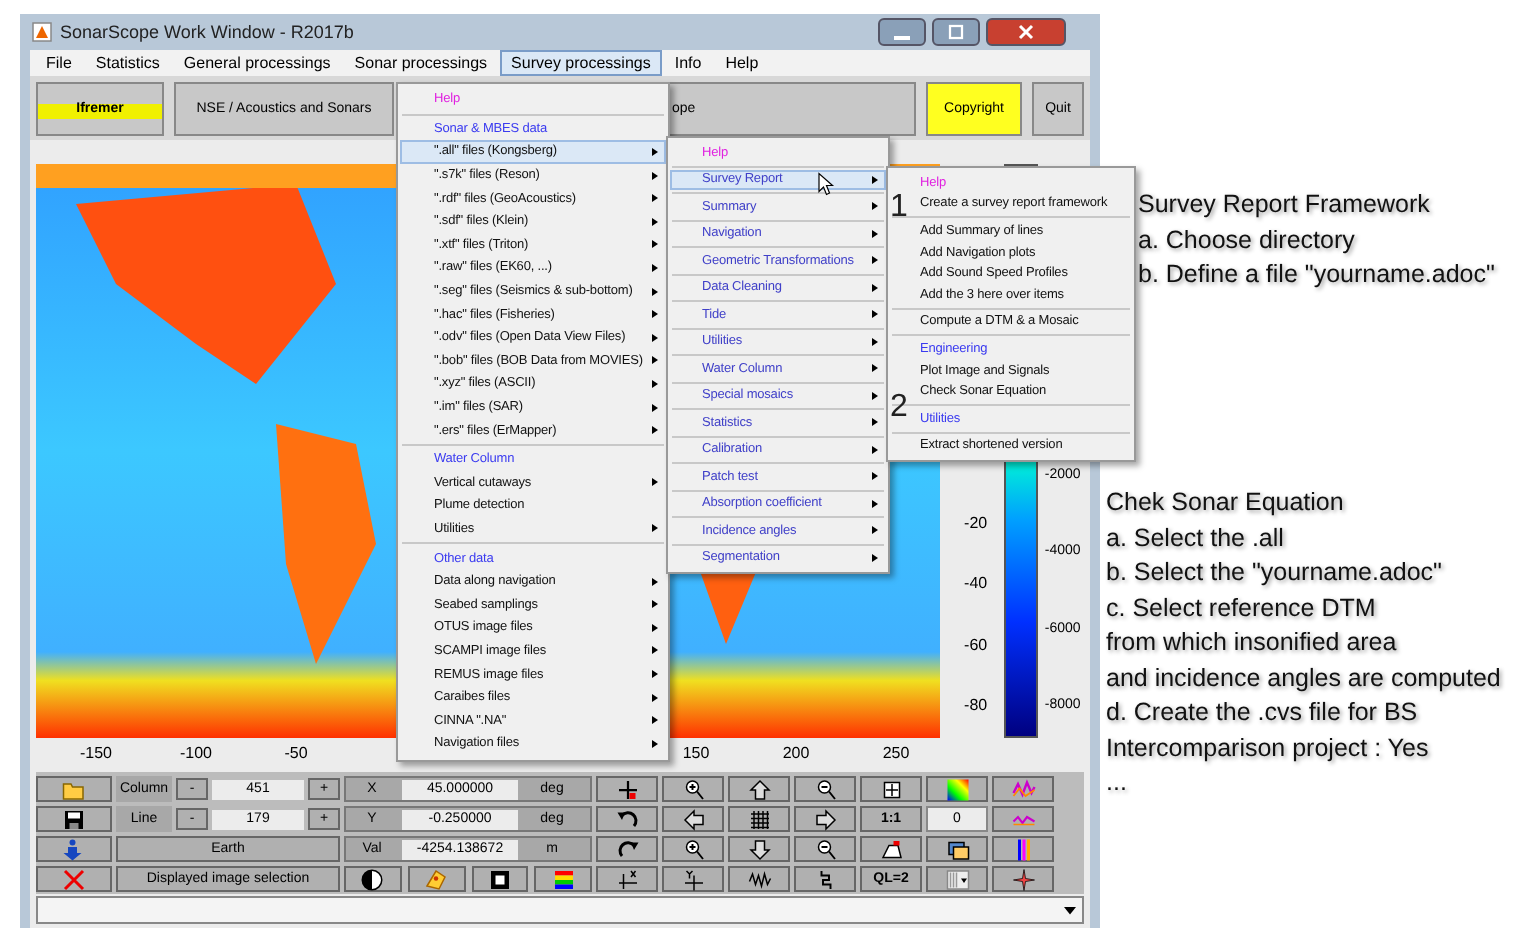  Describe the element at coordinates (1196, 538) in the screenshot. I see `annotation-text: a. Select the .all` at that location.